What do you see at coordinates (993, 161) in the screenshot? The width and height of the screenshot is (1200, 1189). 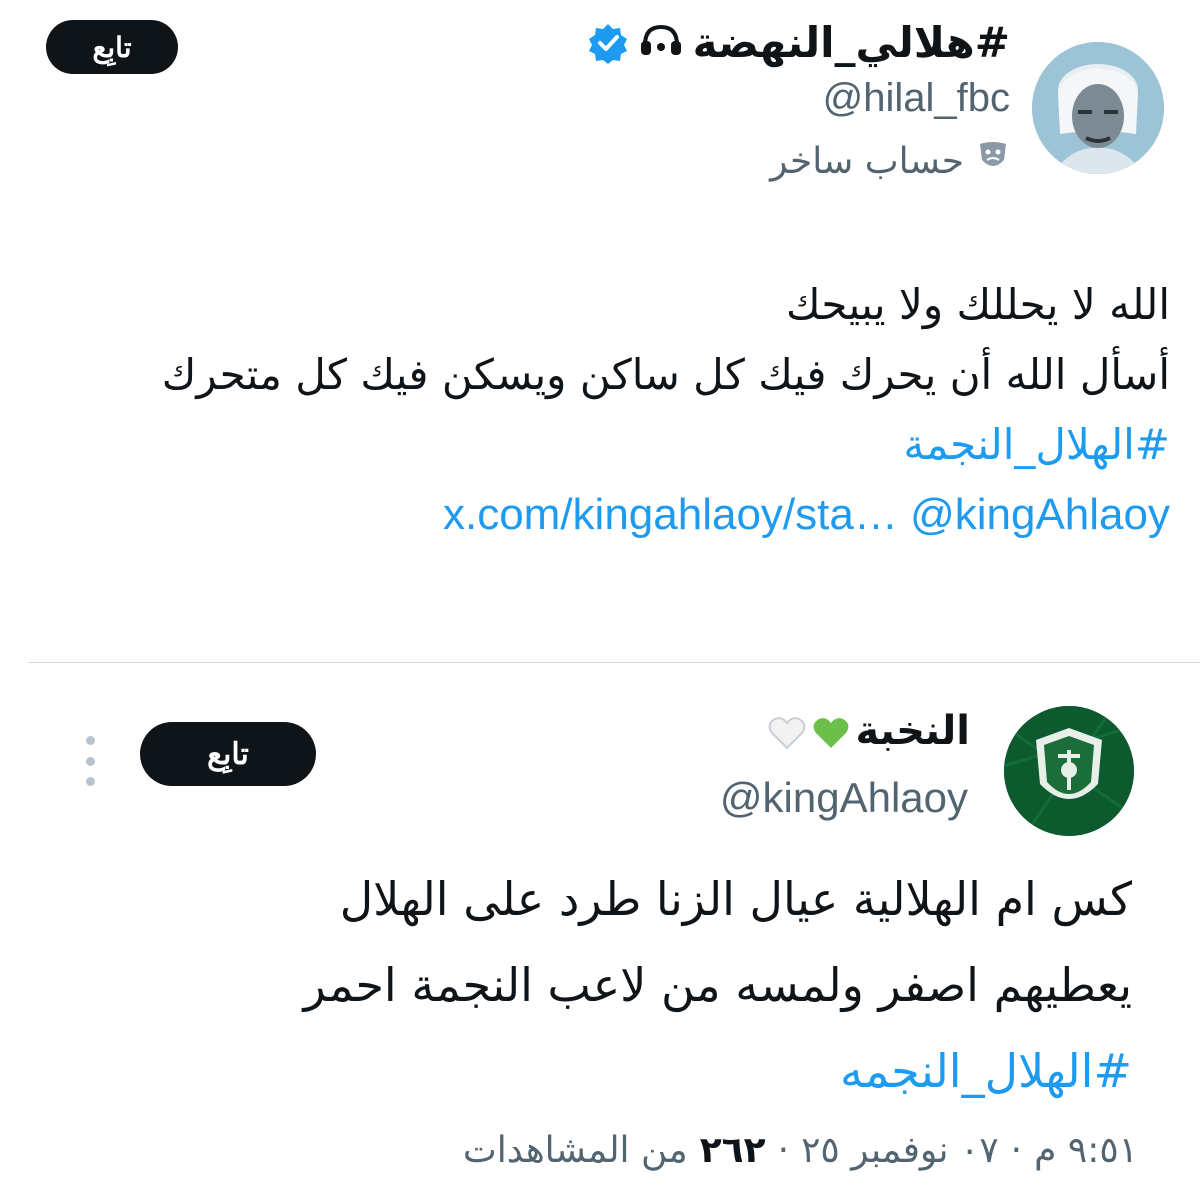 I see `theater-mask-icon` at bounding box center [993, 161].